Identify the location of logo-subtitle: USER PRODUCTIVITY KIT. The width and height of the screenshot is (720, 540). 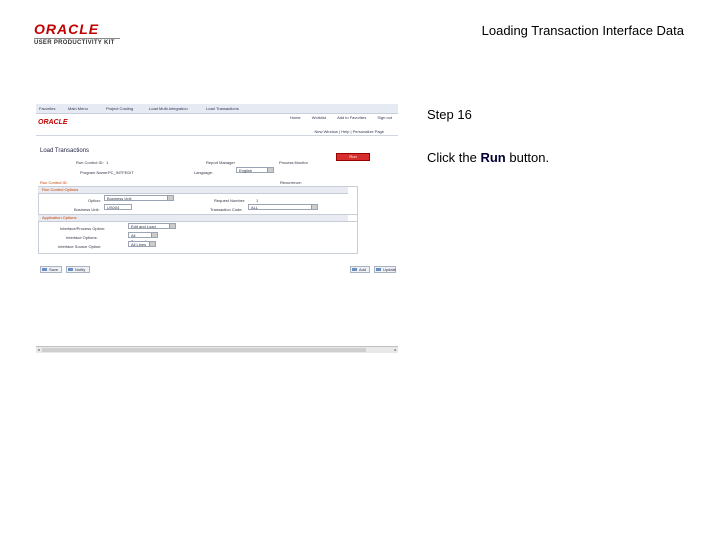
(74, 43).